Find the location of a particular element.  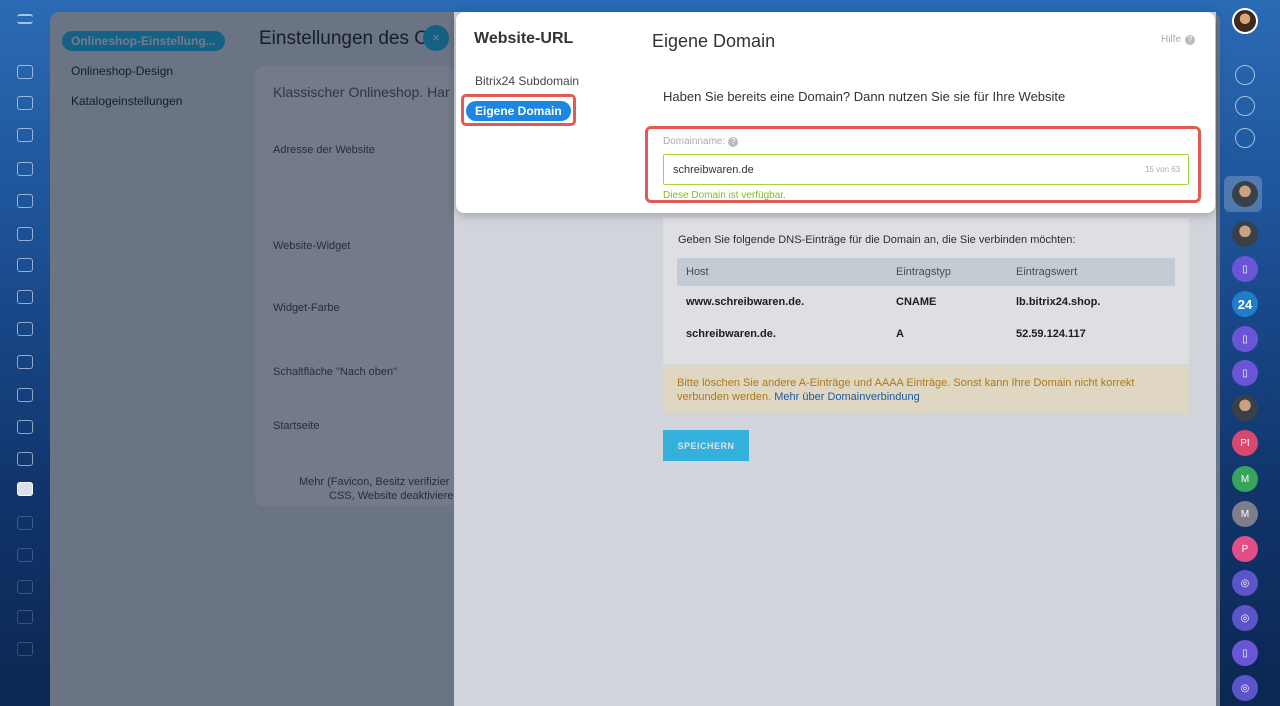

activity-icon is located at coordinates (25, 103).